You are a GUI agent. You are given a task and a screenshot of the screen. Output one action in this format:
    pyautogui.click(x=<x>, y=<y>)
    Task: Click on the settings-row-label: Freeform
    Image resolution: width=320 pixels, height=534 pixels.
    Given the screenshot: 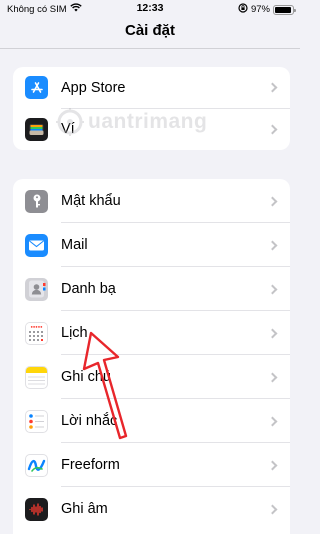 What is the action you would take?
    pyautogui.click(x=90, y=465)
    